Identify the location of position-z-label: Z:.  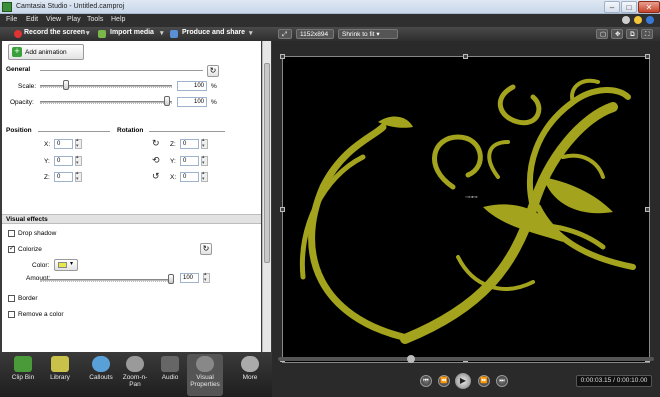
(47, 177).